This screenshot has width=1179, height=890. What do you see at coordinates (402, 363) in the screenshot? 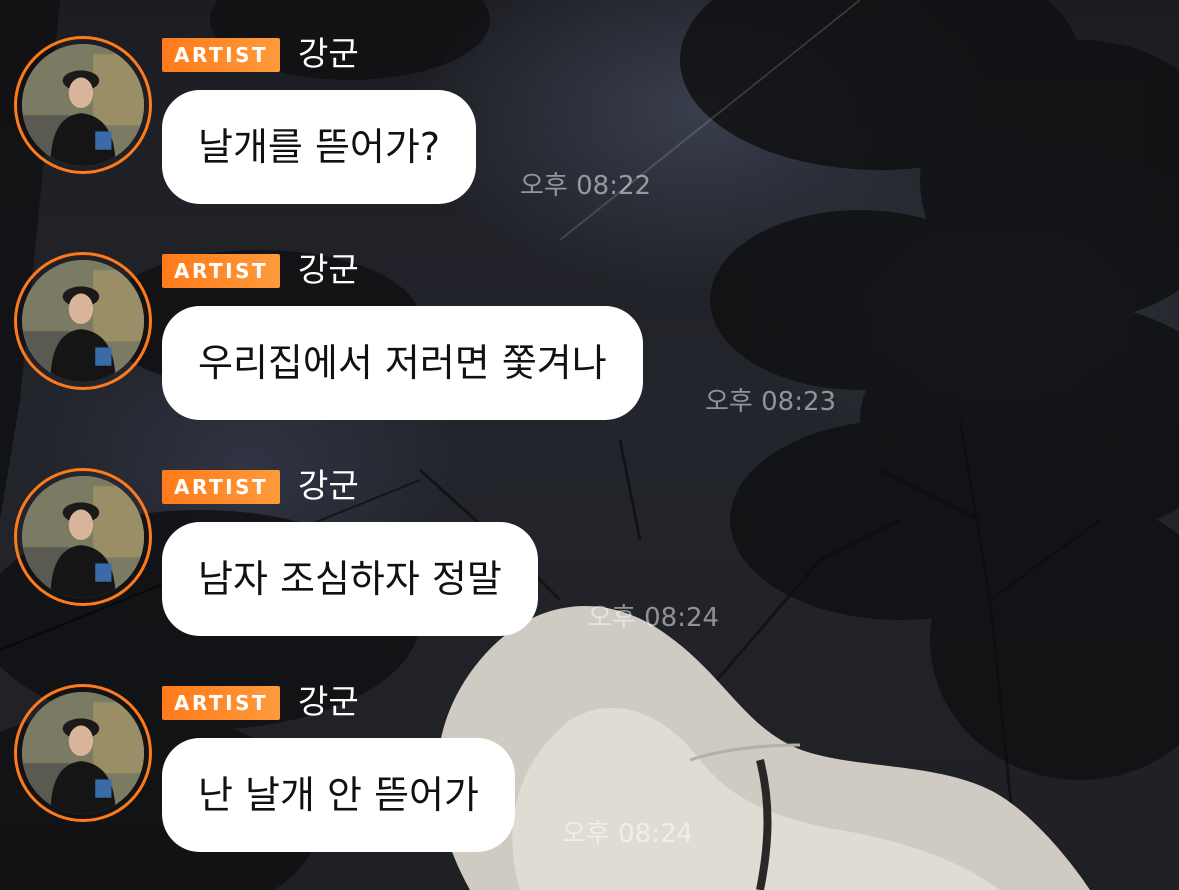
I see `message-bubble: 우리집에서 저러면 쫓겨나` at bounding box center [402, 363].